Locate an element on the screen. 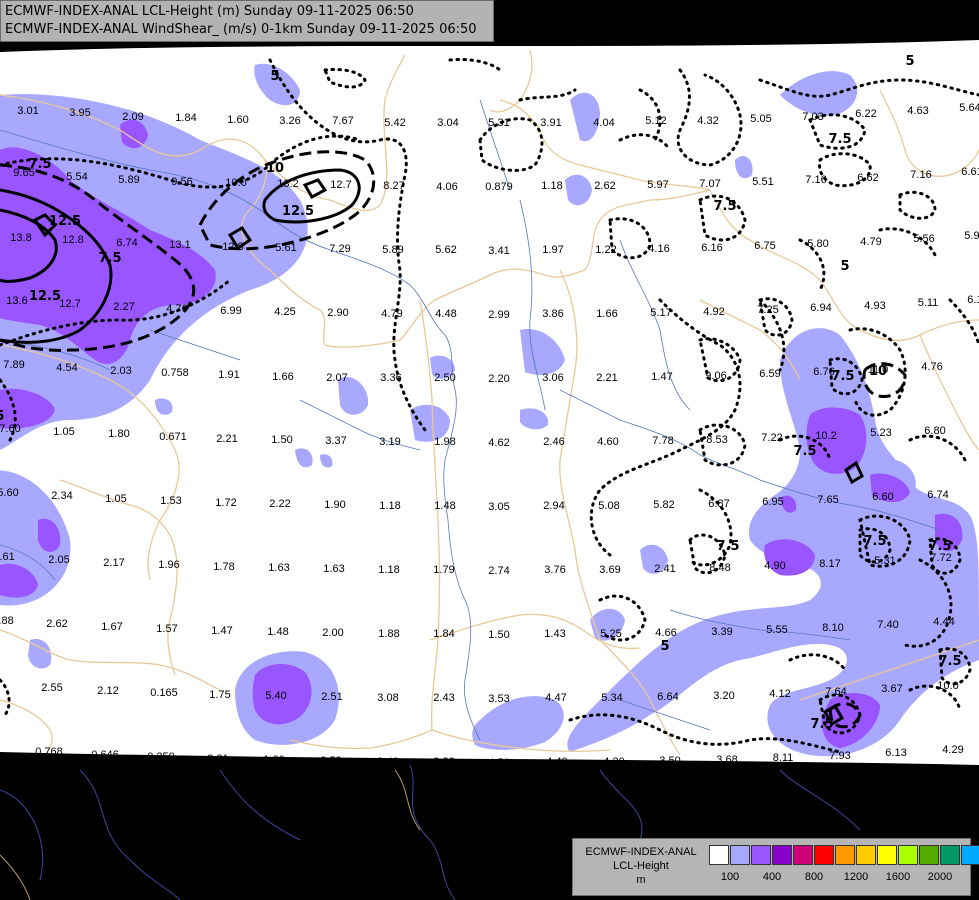 The width and height of the screenshot is (979, 900). grid-value: 6.59 is located at coordinates (769, 374).